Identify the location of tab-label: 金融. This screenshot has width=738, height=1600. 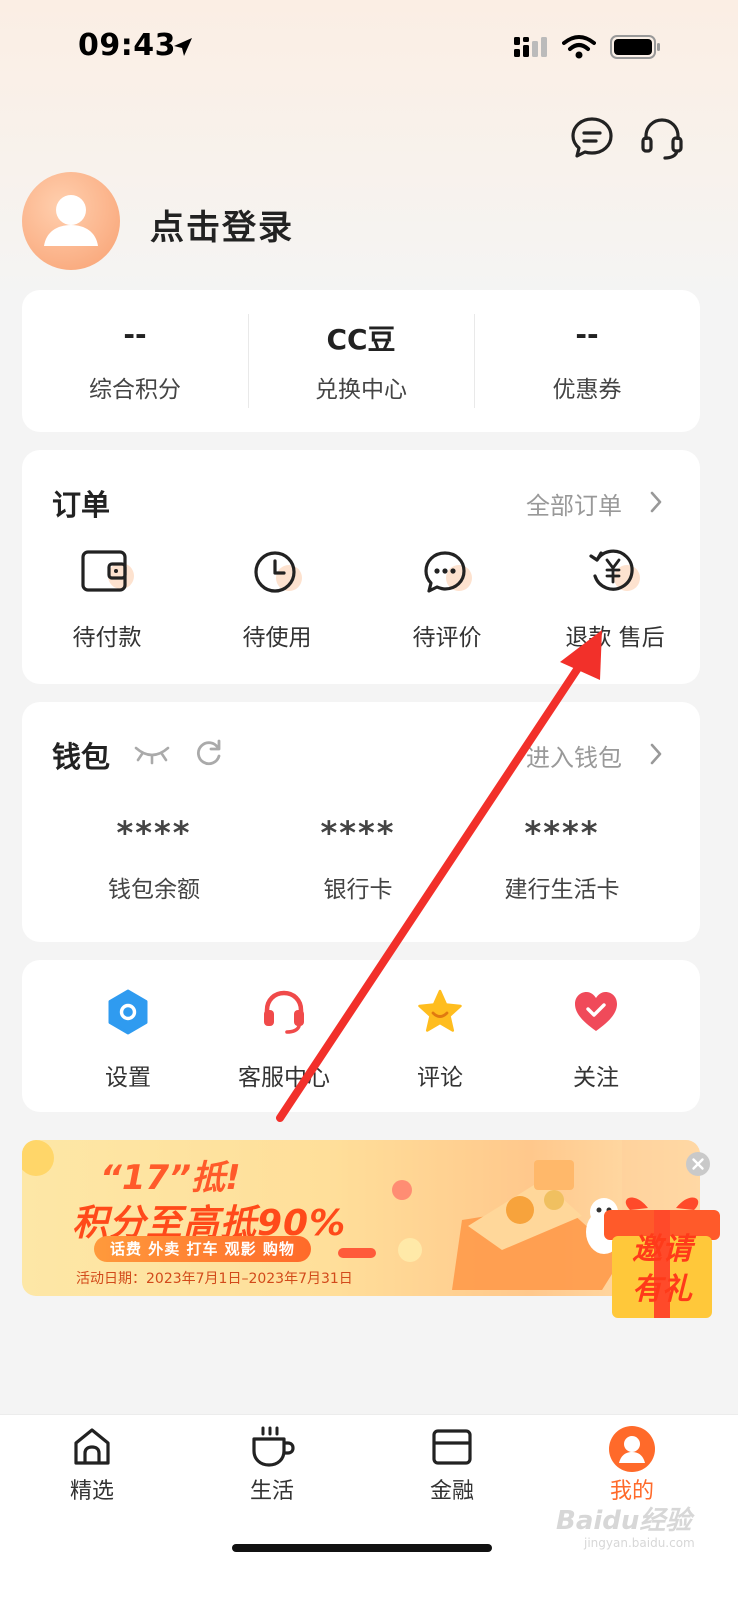
(451, 1491).